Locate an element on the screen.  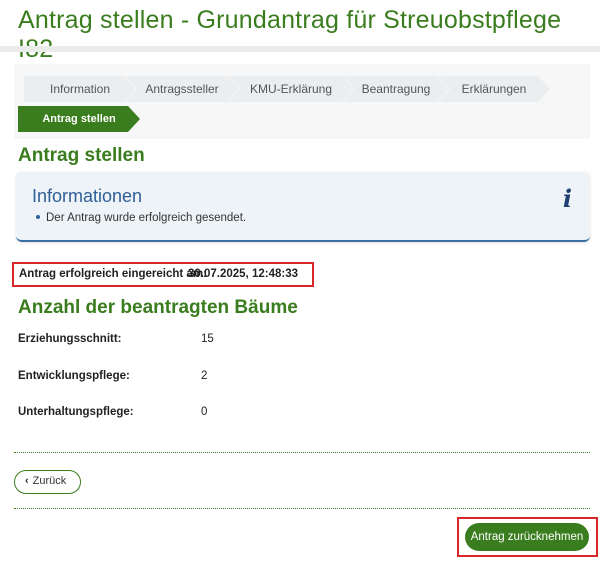
wizard-step-erklaerungen: Erklärungen is located at coordinates (494, 89).